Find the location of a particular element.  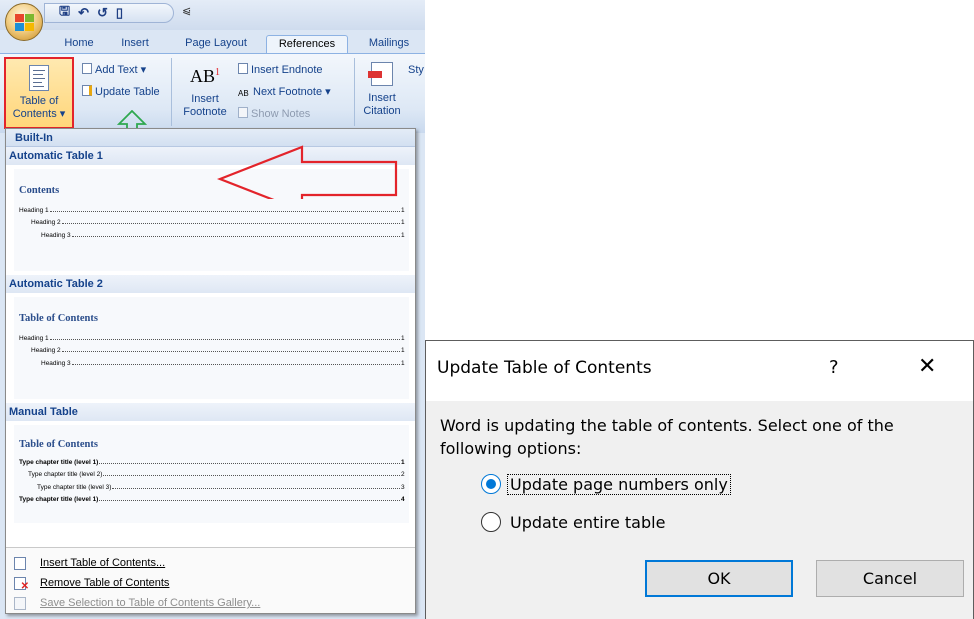

show-notes-label: Show Notes is located at coordinates (281, 114).